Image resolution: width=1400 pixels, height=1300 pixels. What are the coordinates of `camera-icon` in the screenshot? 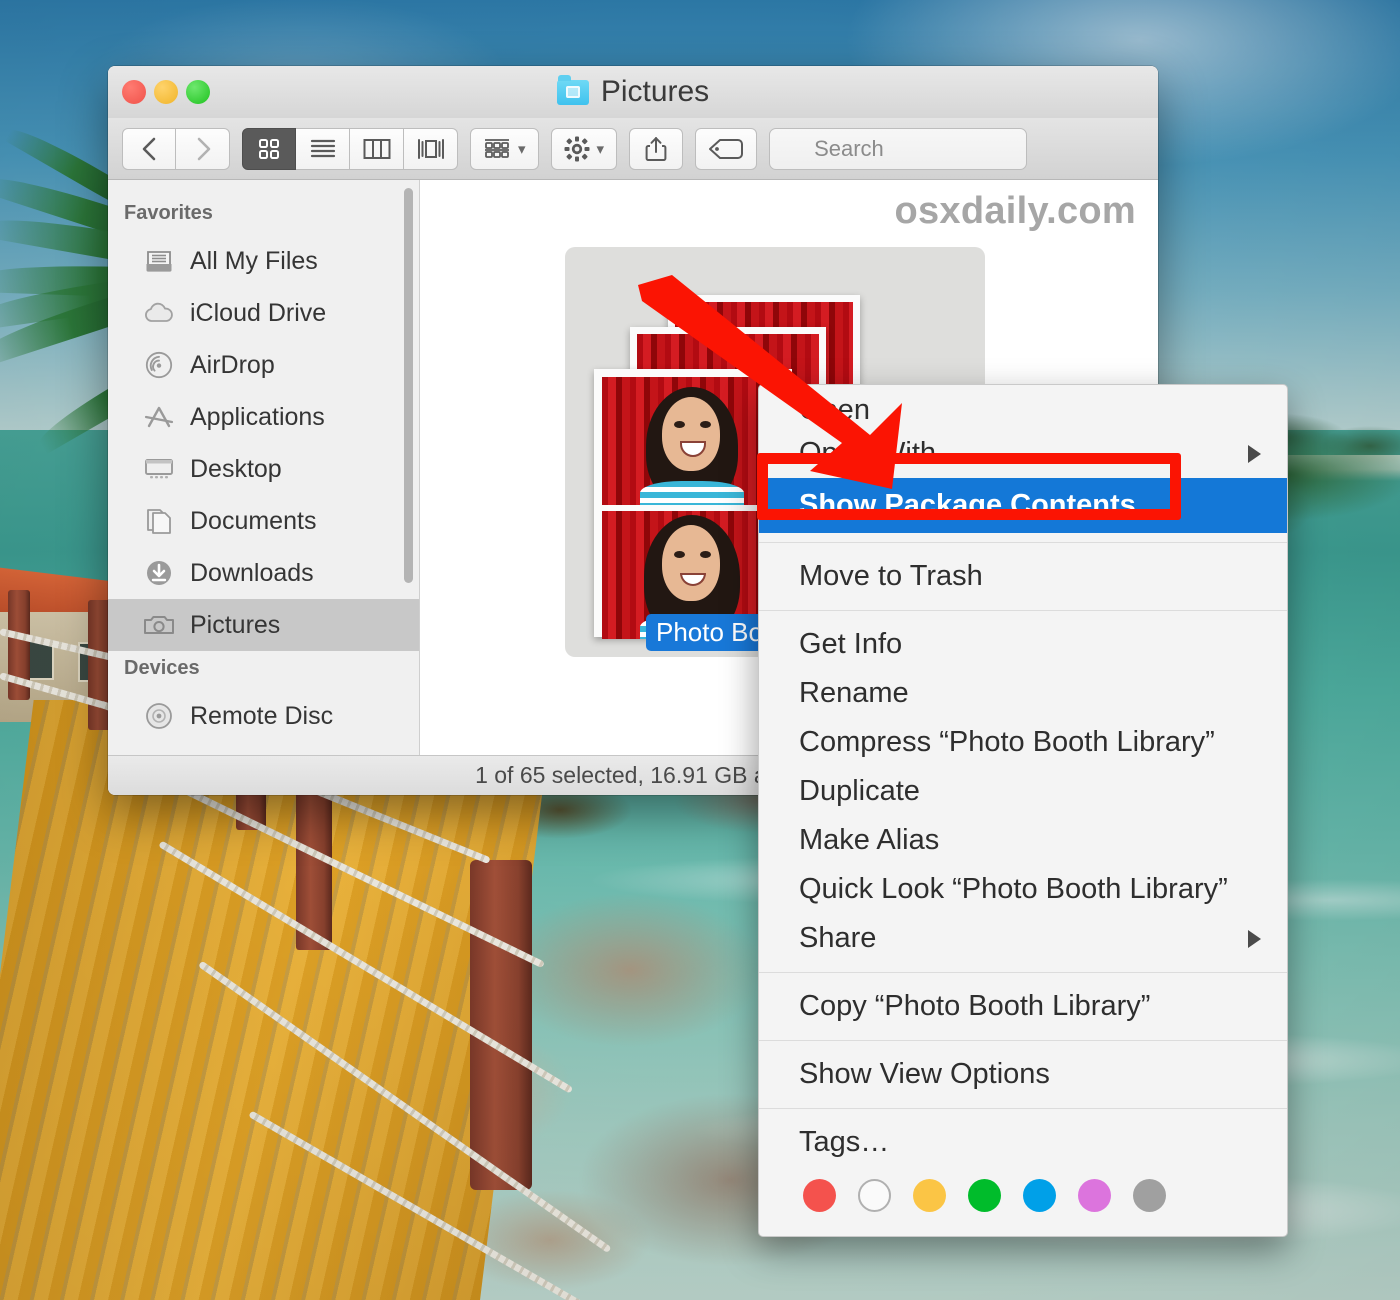 It's located at (159, 625).